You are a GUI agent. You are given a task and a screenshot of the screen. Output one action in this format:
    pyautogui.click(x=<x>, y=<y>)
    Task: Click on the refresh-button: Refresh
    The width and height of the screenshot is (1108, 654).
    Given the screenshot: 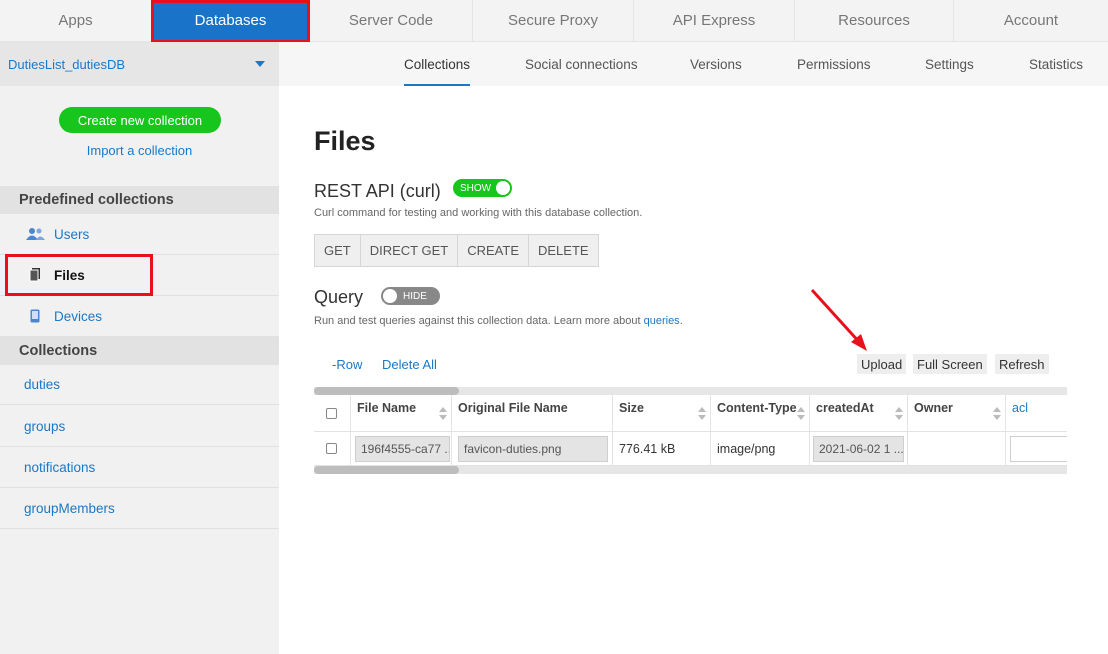 What is the action you would take?
    pyautogui.click(x=1022, y=364)
    